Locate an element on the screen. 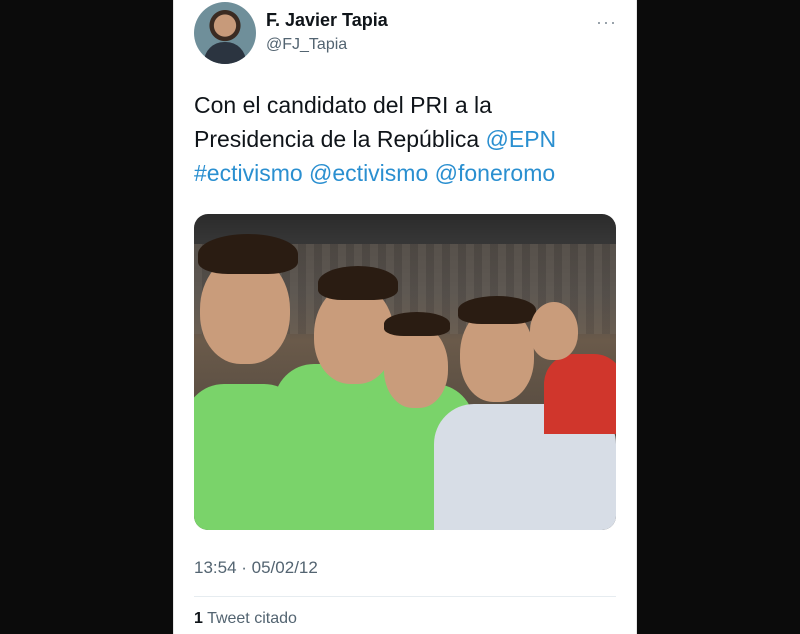 Image resolution: width=800 pixels, height=634 pixels. avatar-shirt is located at coordinates (225, 53).